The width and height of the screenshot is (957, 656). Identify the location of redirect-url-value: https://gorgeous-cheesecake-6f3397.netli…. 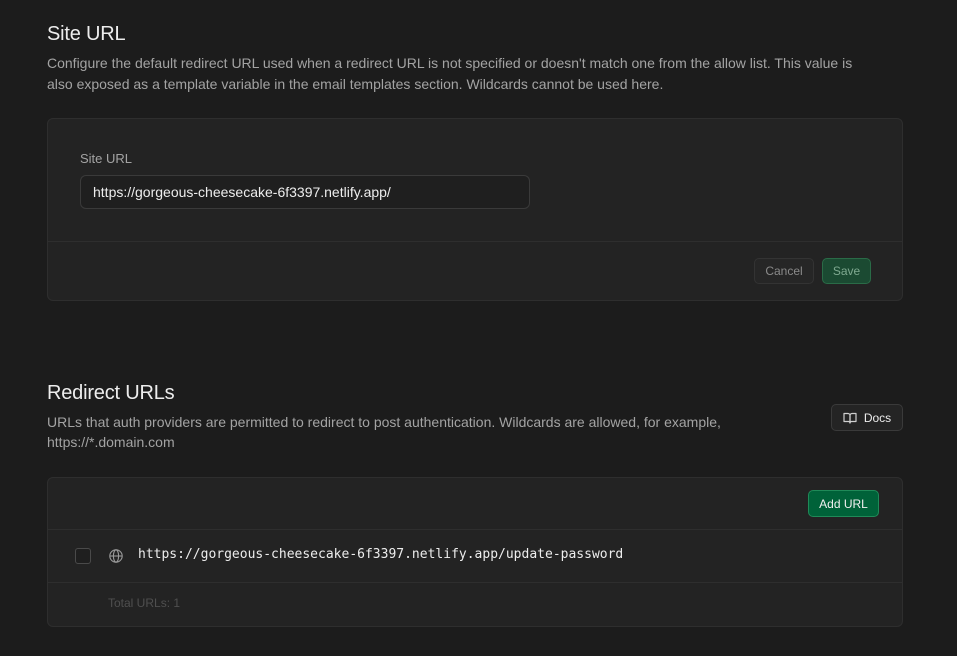
(381, 554).